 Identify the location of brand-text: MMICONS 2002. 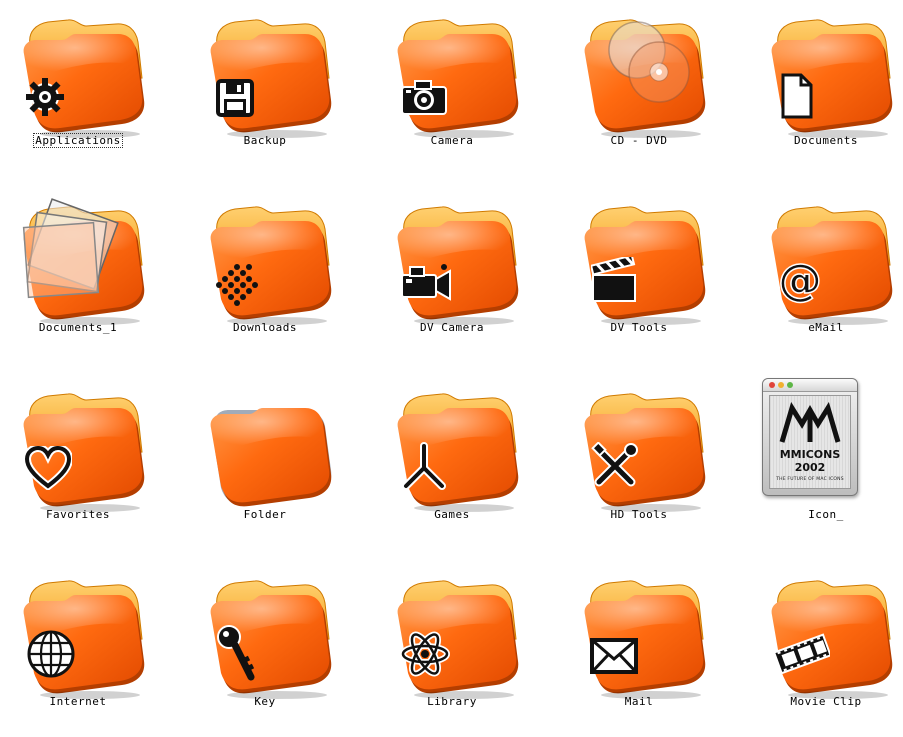
(810, 461).